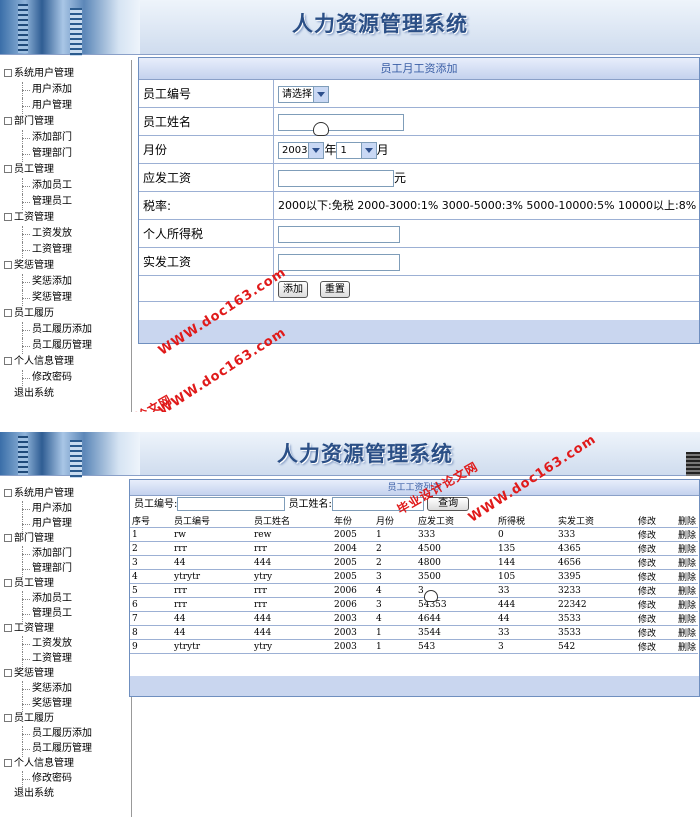 The height and width of the screenshot is (817, 700). Describe the element at coordinates (693, 464) in the screenshot. I see `building-icon` at that location.